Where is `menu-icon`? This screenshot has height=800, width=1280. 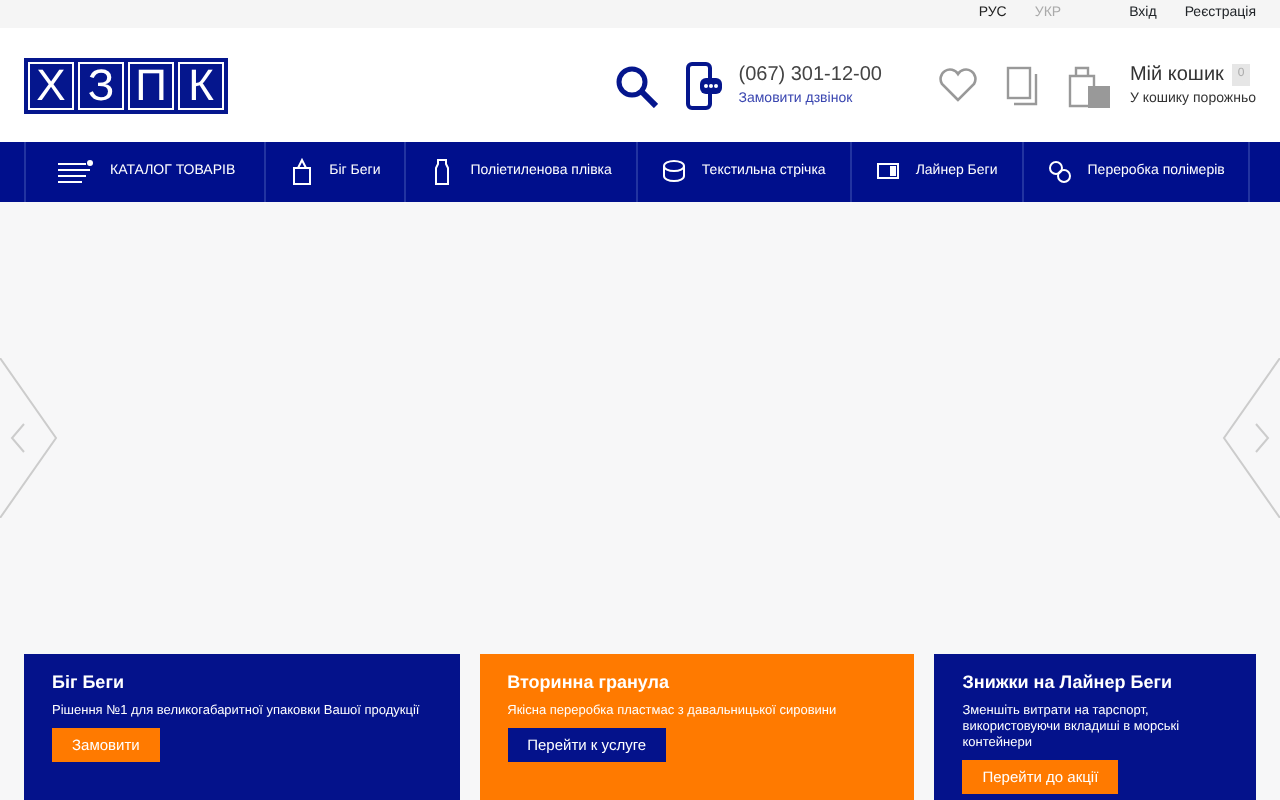
menu-icon is located at coordinates (76, 172).